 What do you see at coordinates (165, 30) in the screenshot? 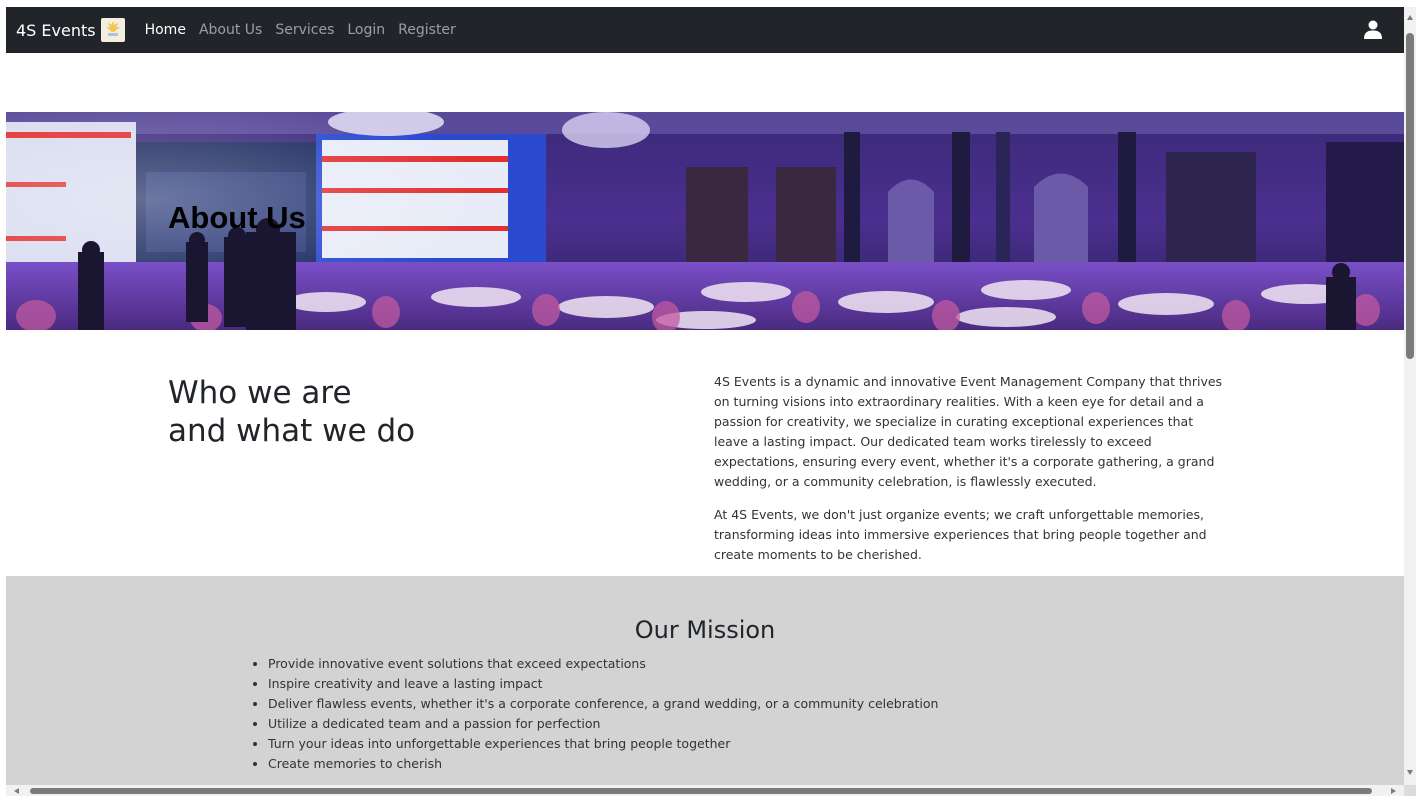
I see `nav-home: Home` at bounding box center [165, 30].